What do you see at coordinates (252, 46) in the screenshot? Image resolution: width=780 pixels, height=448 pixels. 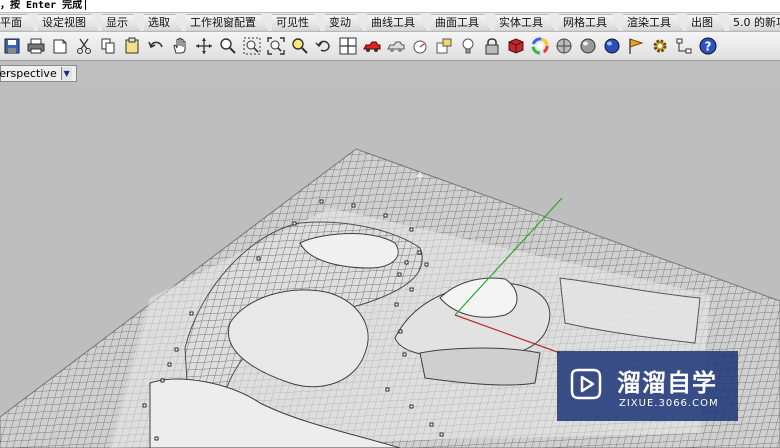 I see `zoom-window-icon` at bounding box center [252, 46].